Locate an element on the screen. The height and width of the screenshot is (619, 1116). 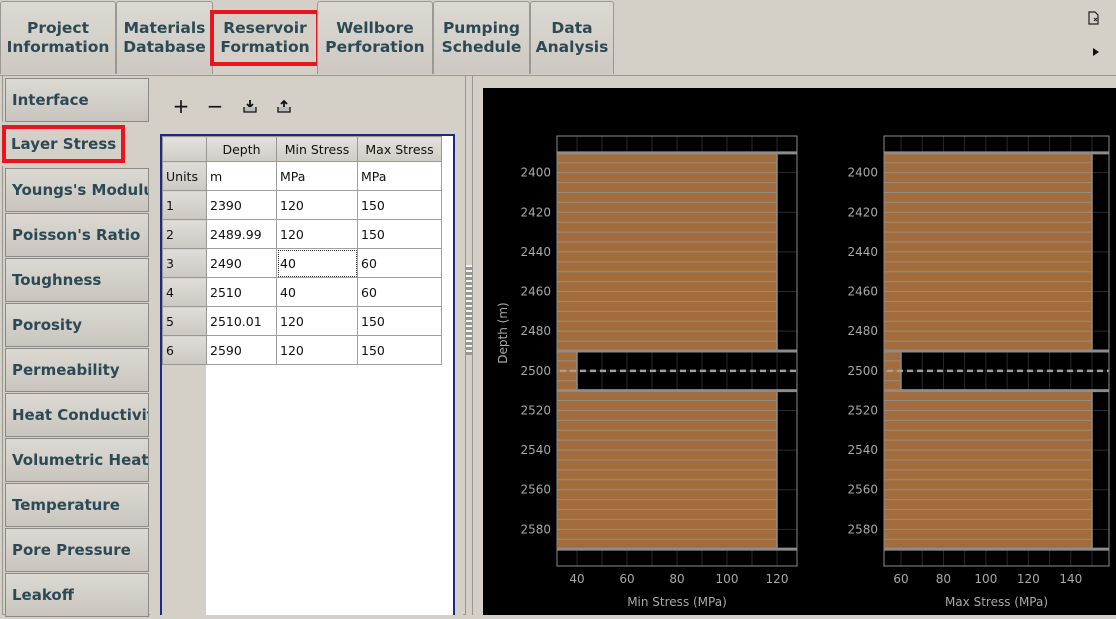
sidebar-item-label: Layer Stress is located at coordinates (64, 144).